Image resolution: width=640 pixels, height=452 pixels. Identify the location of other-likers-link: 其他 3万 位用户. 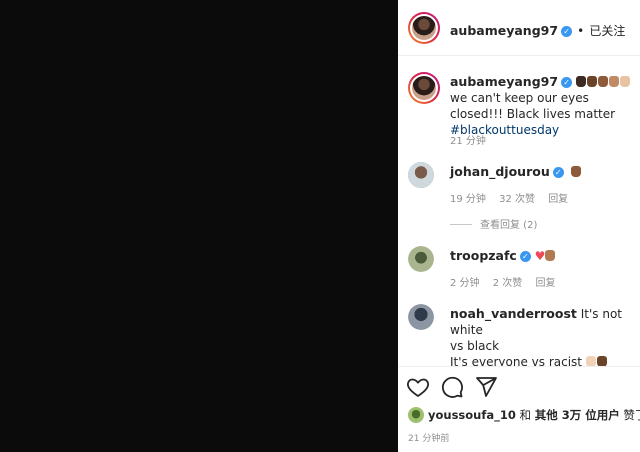
(577, 415).